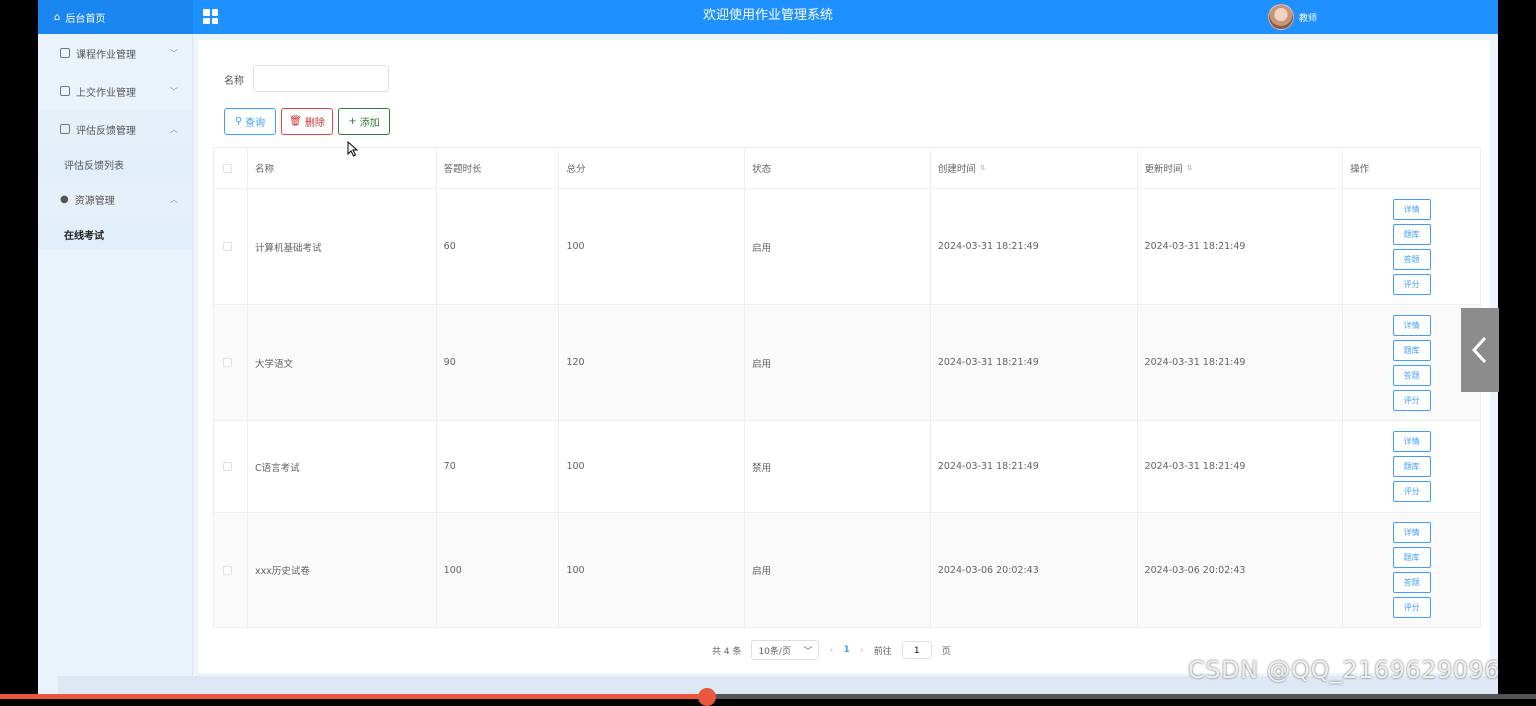 This screenshot has width=1536, height=706. Describe the element at coordinates (115, 164) in the screenshot. I see `sidebar-item-feedback-list: 评估反馈列表` at that location.